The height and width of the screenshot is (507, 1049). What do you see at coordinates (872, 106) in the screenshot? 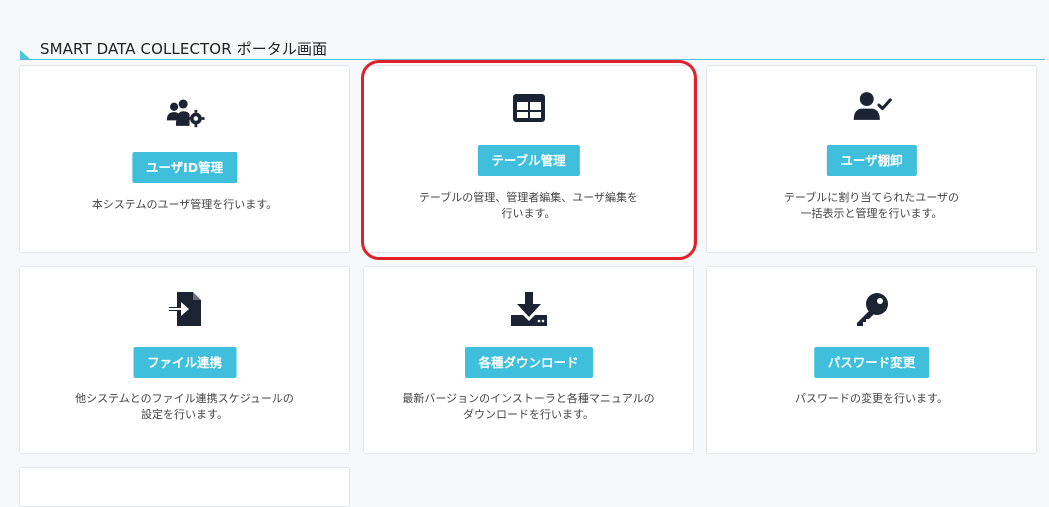
I see `user-check-icon` at bounding box center [872, 106].